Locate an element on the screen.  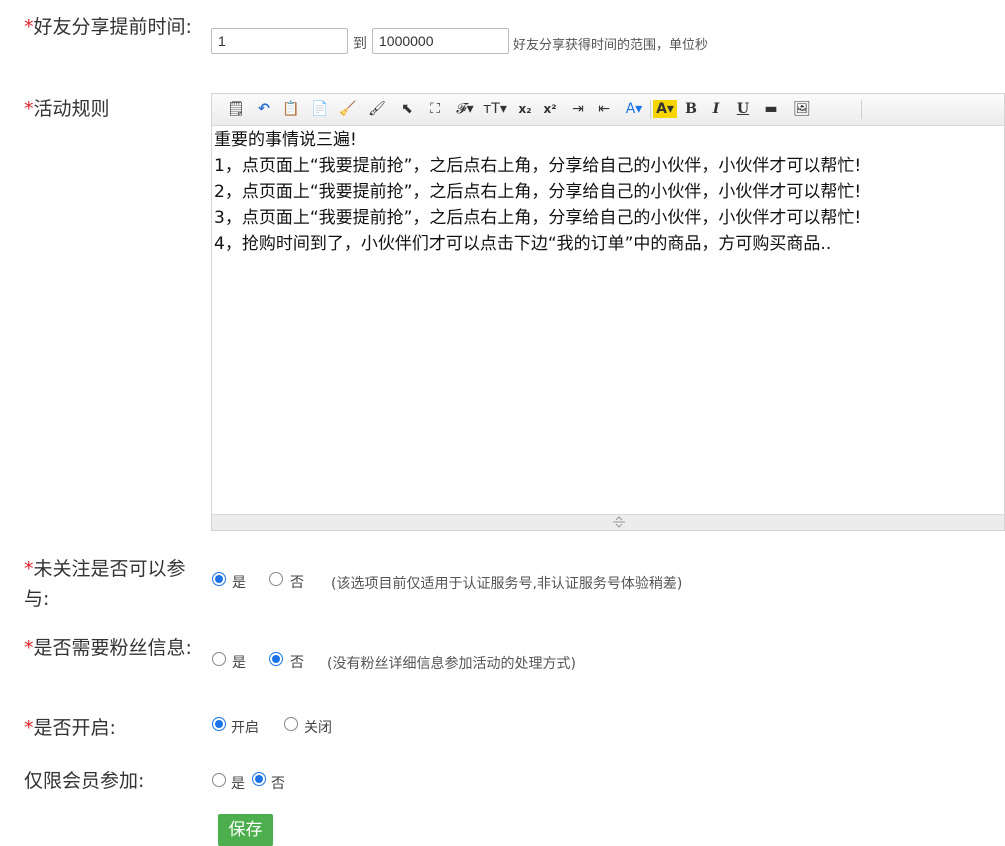
enabled-off-radio is located at coordinates (291, 724).